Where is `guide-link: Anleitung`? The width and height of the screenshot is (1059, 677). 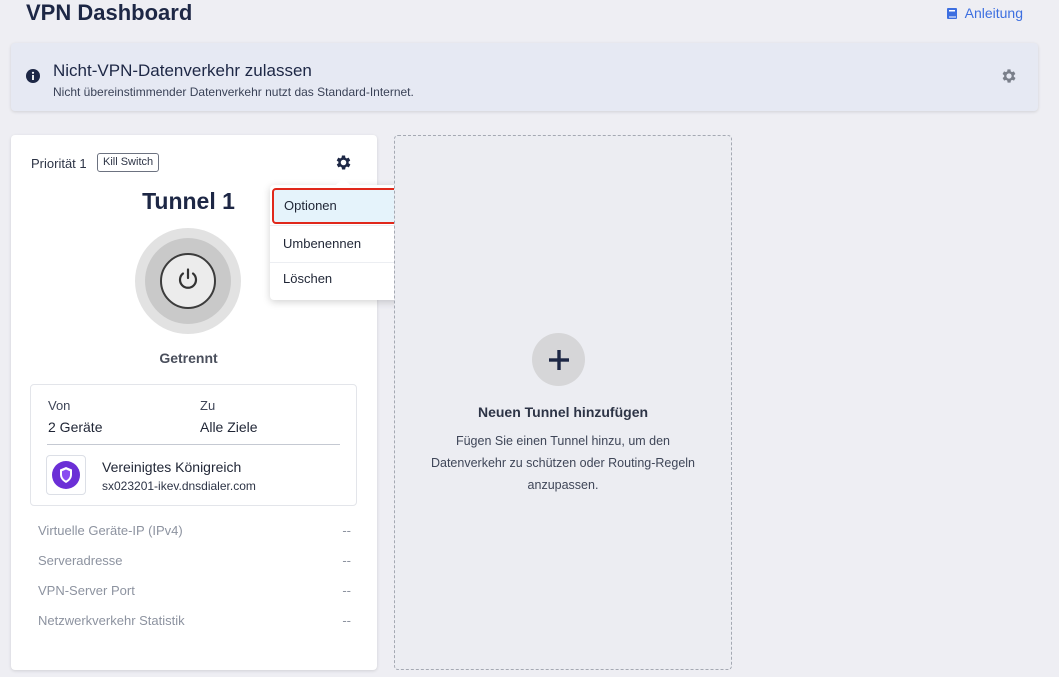
guide-link: Anleitung is located at coordinates (984, 13).